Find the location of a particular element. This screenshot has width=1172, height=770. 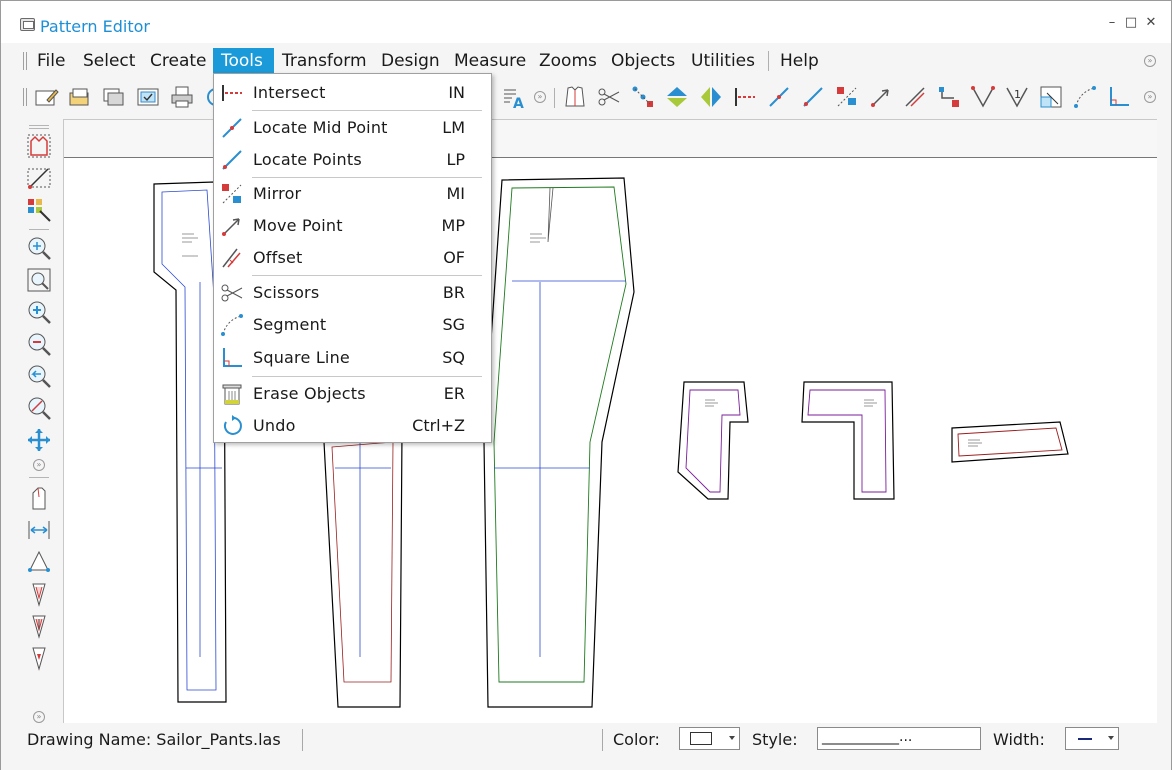

intersect-tool-icon is located at coordinates (745, 97).